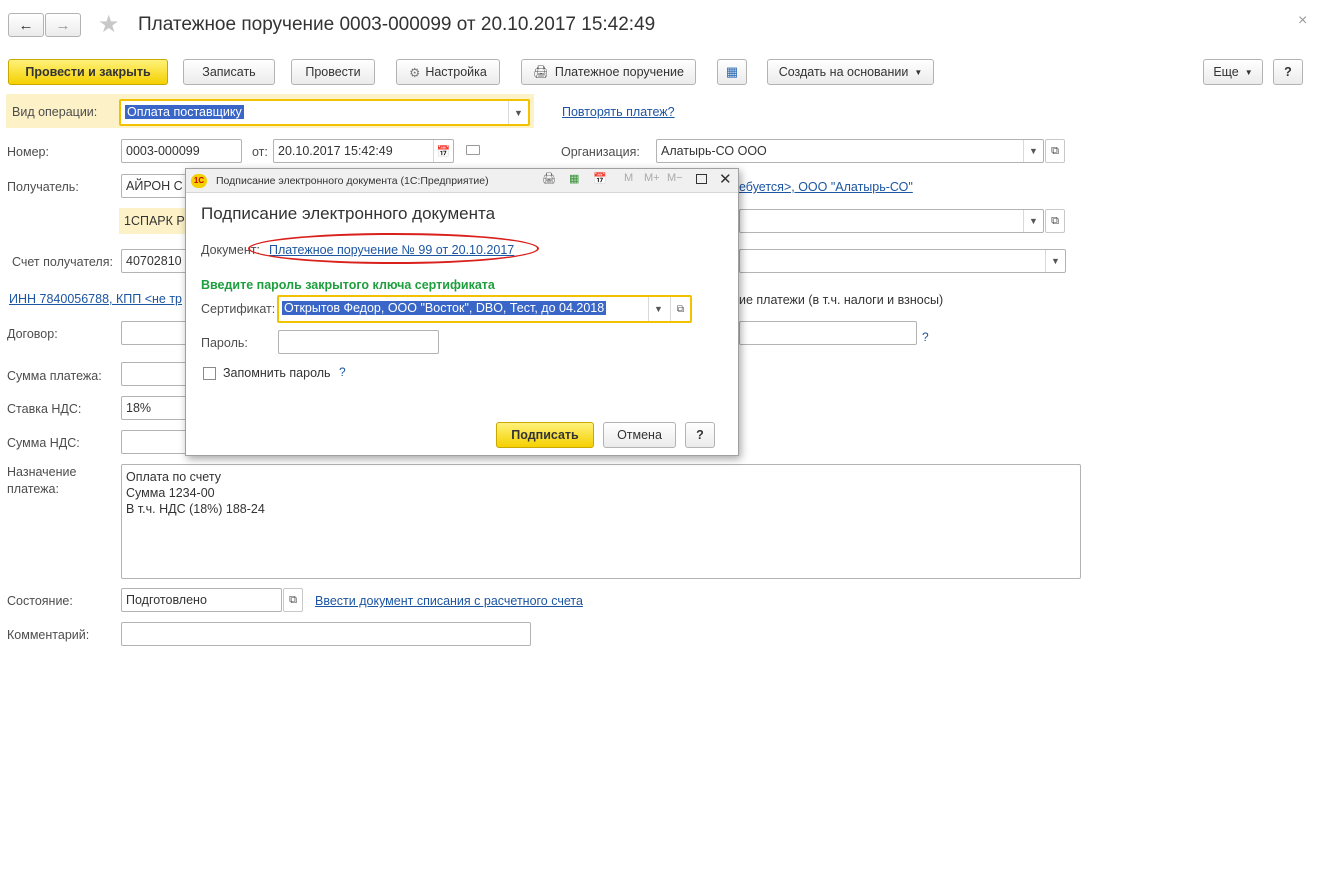 This screenshot has height=885, width=1317. What do you see at coordinates (545, 435) in the screenshot?
I see `sign-button: Подписать` at bounding box center [545, 435].